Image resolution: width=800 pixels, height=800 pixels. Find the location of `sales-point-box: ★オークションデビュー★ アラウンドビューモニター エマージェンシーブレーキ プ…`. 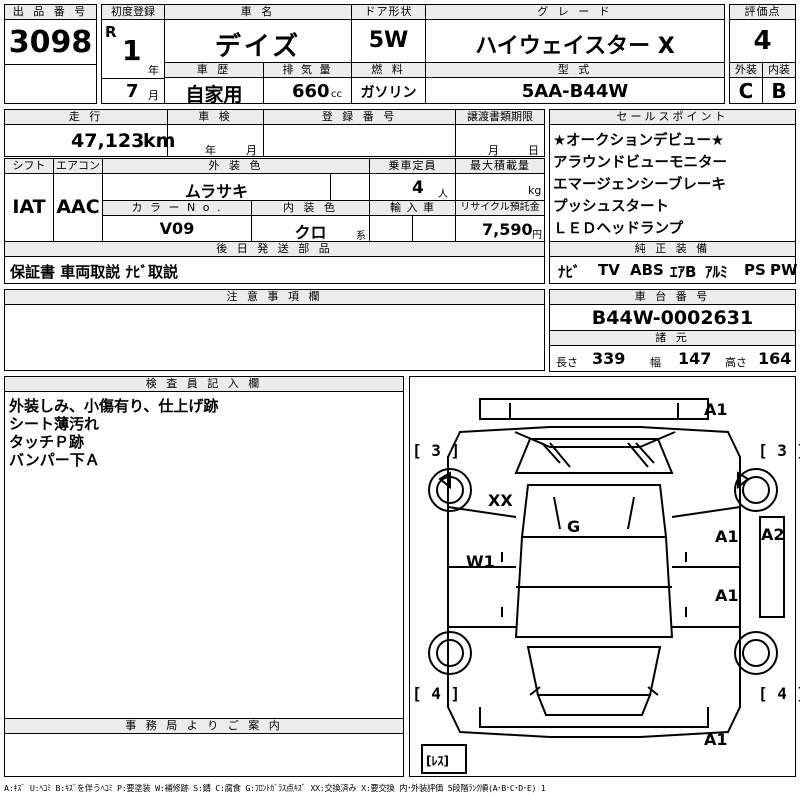

sales-point-box: ★オークションデビュー★ アラウンドビューモニター エマージェンシーブレーキ プ… is located at coordinates (672, 183).